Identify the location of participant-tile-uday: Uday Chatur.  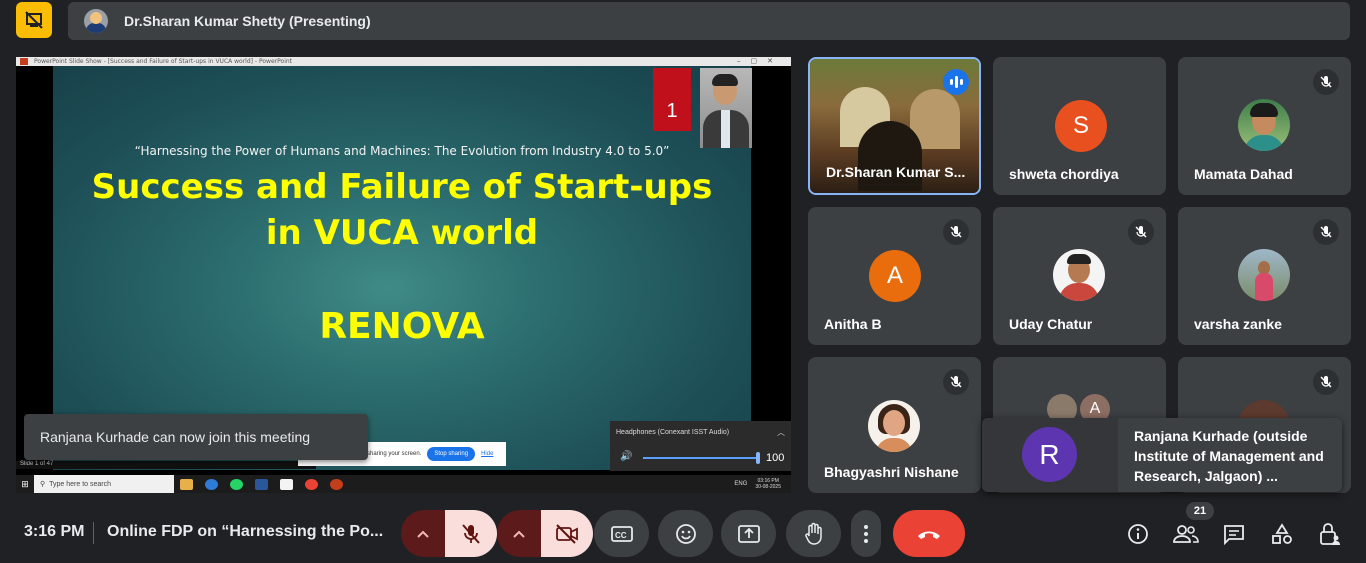
(1079, 276).